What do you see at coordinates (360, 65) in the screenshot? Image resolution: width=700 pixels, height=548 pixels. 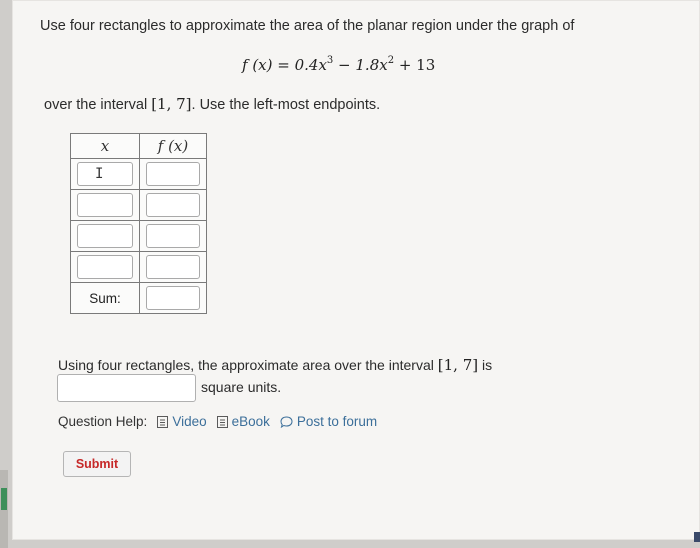 I see `formula-part-2: − 1.8x` at bounding box center [360, 65].